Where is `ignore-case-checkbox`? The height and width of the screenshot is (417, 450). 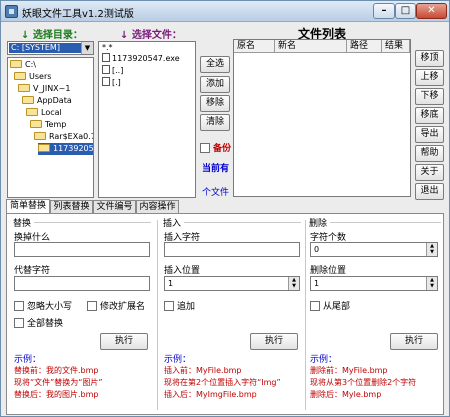 ignore-case-checkbox is located at coordinates (19, 306).